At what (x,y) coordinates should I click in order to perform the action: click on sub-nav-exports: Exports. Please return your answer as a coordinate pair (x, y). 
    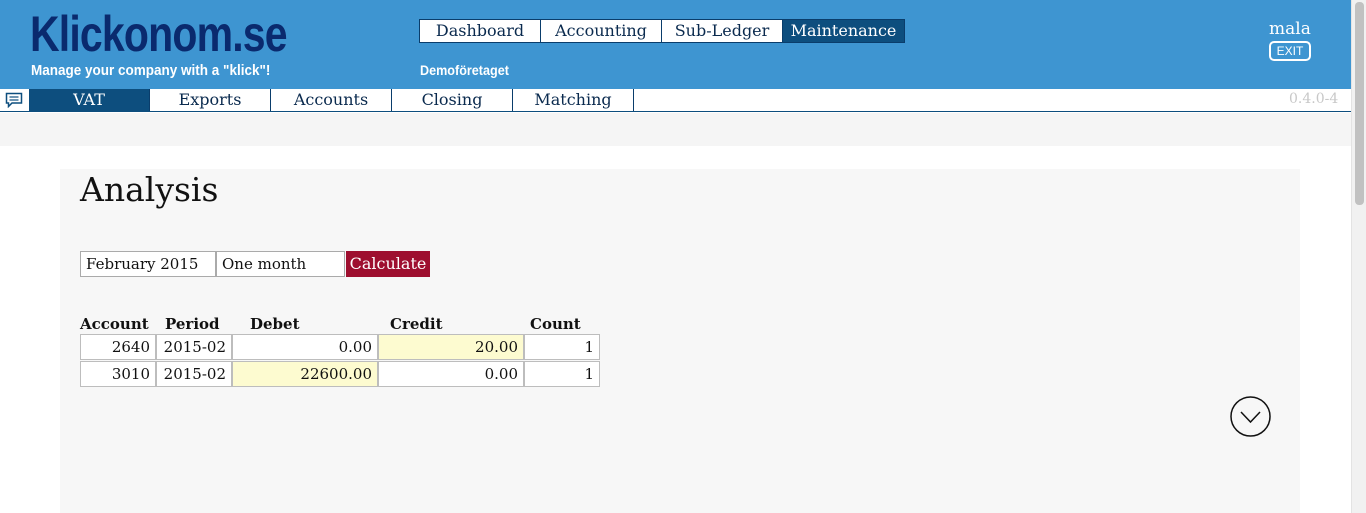
    Looking at the image, I should click on (210, 100).